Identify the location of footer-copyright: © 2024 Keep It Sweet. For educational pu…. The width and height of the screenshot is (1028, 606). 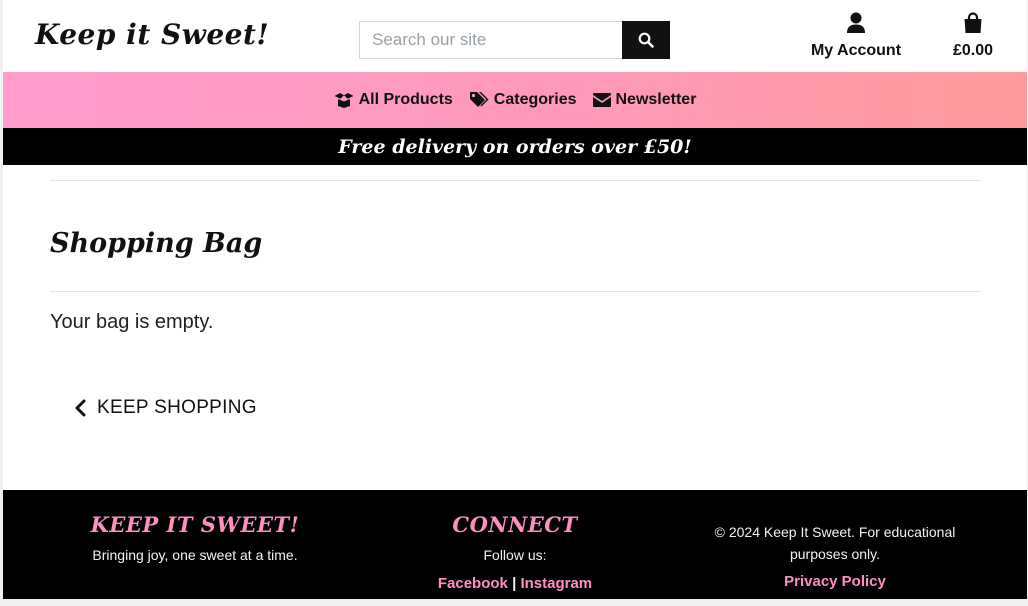
(835, 543).